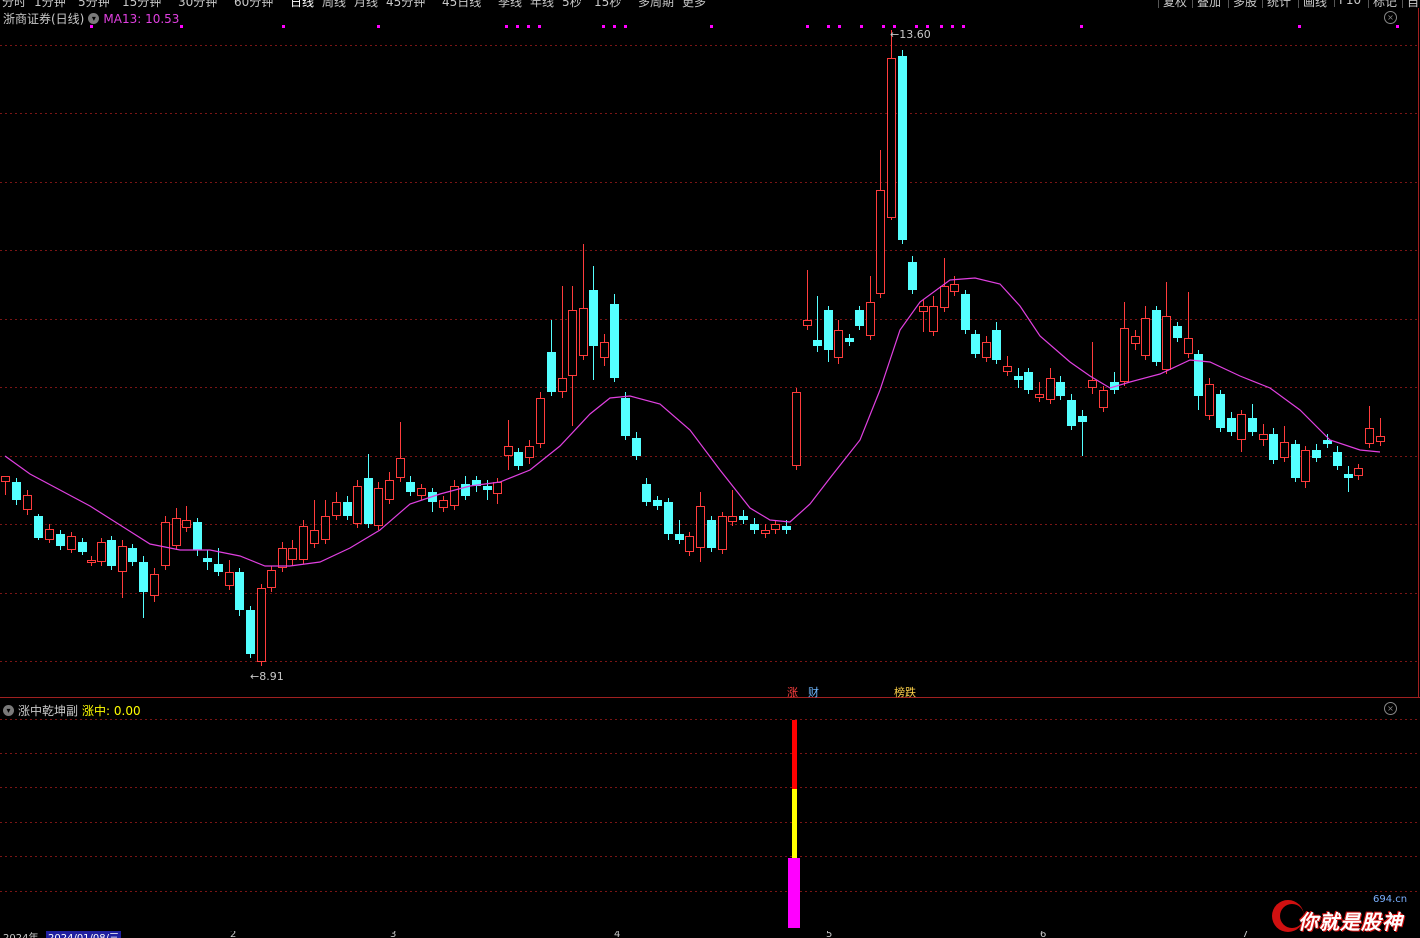  I want to click on tag-zhang: 涨, so click(792, 692).